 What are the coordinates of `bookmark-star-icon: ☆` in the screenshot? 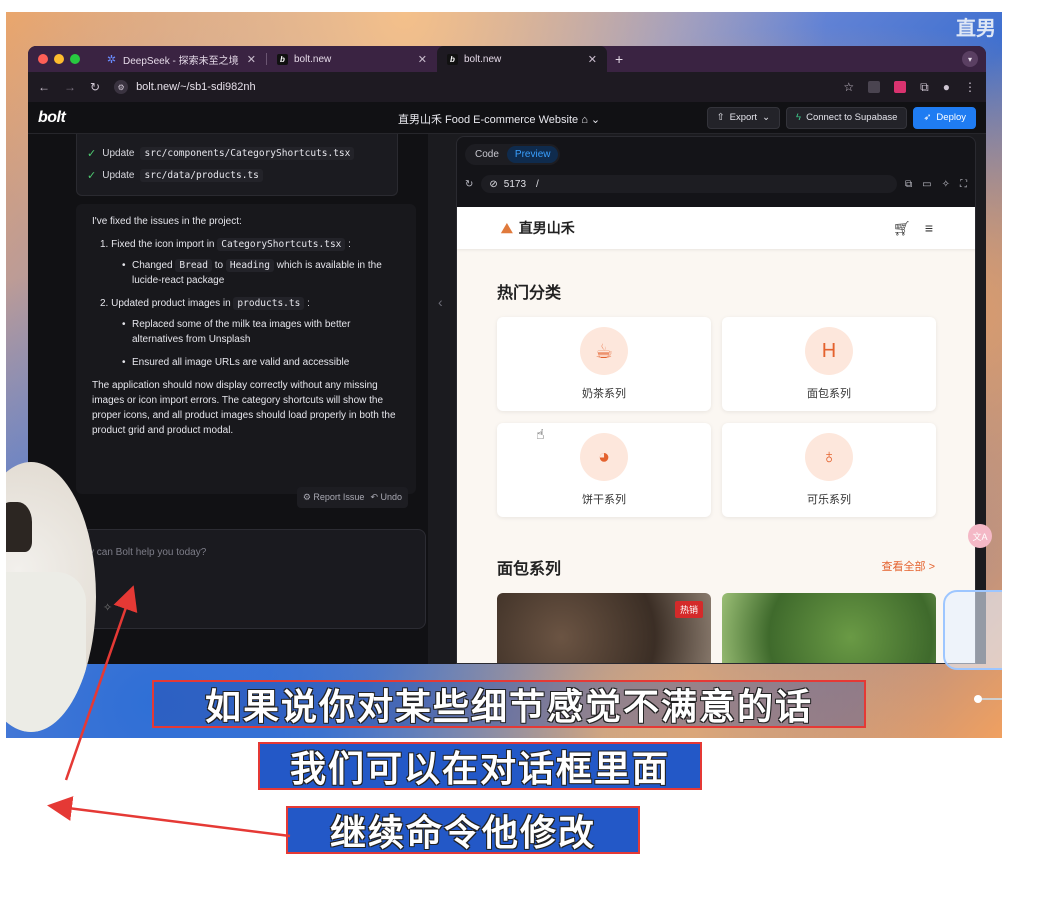 It's located at (848, 87).